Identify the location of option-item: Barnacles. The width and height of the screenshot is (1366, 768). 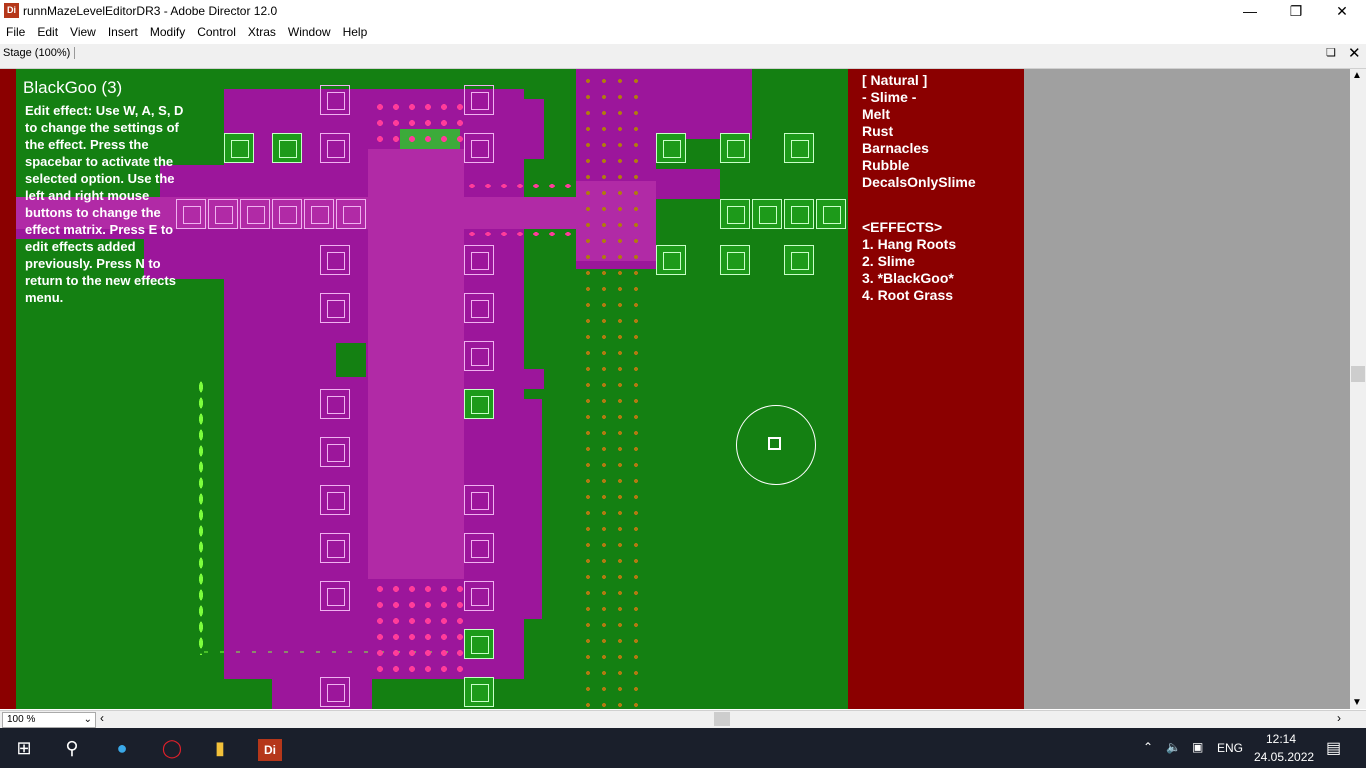
(895, 148).